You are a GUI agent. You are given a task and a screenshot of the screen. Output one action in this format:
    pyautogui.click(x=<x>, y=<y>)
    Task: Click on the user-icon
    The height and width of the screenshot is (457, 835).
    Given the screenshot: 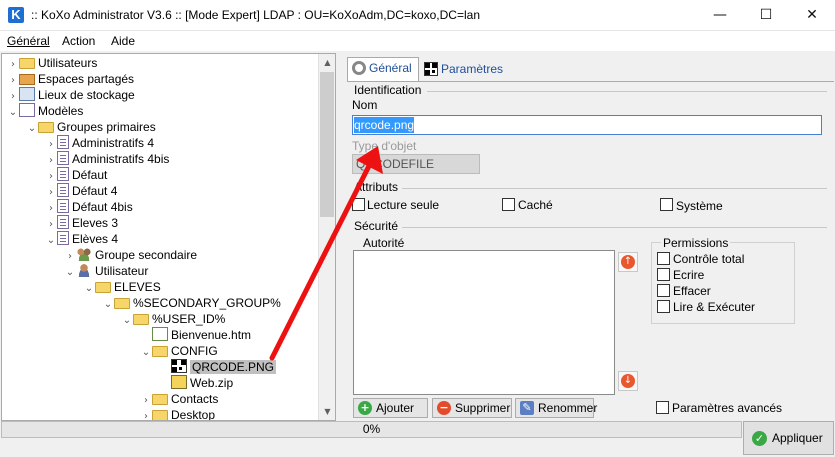 What is the action you would take?
    pyautogui.click(x=84, y=270)
    